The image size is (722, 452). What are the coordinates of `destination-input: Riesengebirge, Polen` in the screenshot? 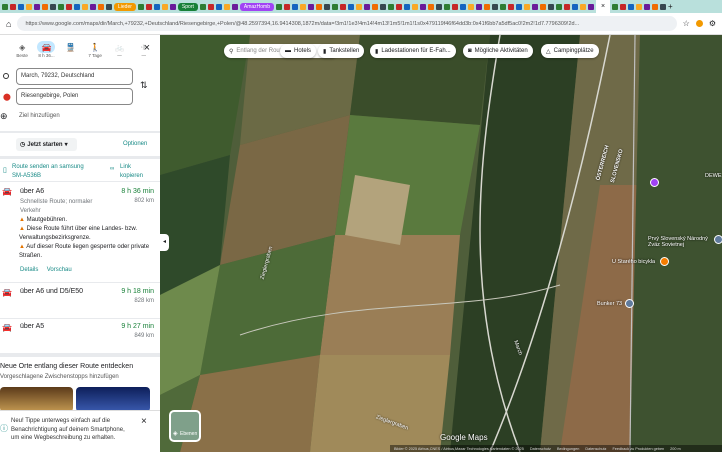 It's located at (74, 96).